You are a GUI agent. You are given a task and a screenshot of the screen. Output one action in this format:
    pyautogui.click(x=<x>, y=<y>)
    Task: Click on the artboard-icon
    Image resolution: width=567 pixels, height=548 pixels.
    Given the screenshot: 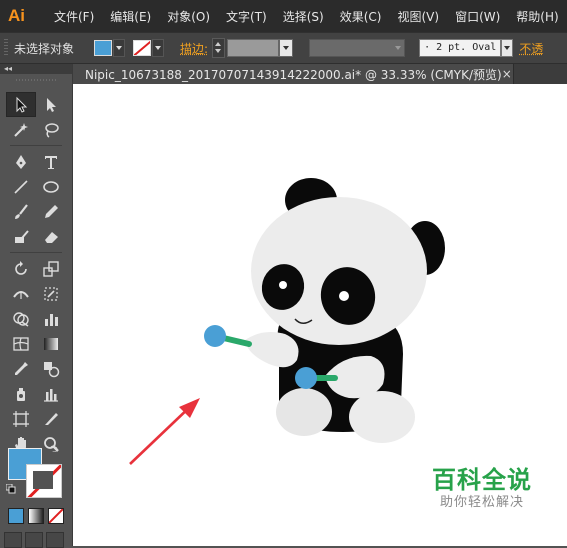 What is the action you would take?
    pyautogui.click(x=21, y=418)
    